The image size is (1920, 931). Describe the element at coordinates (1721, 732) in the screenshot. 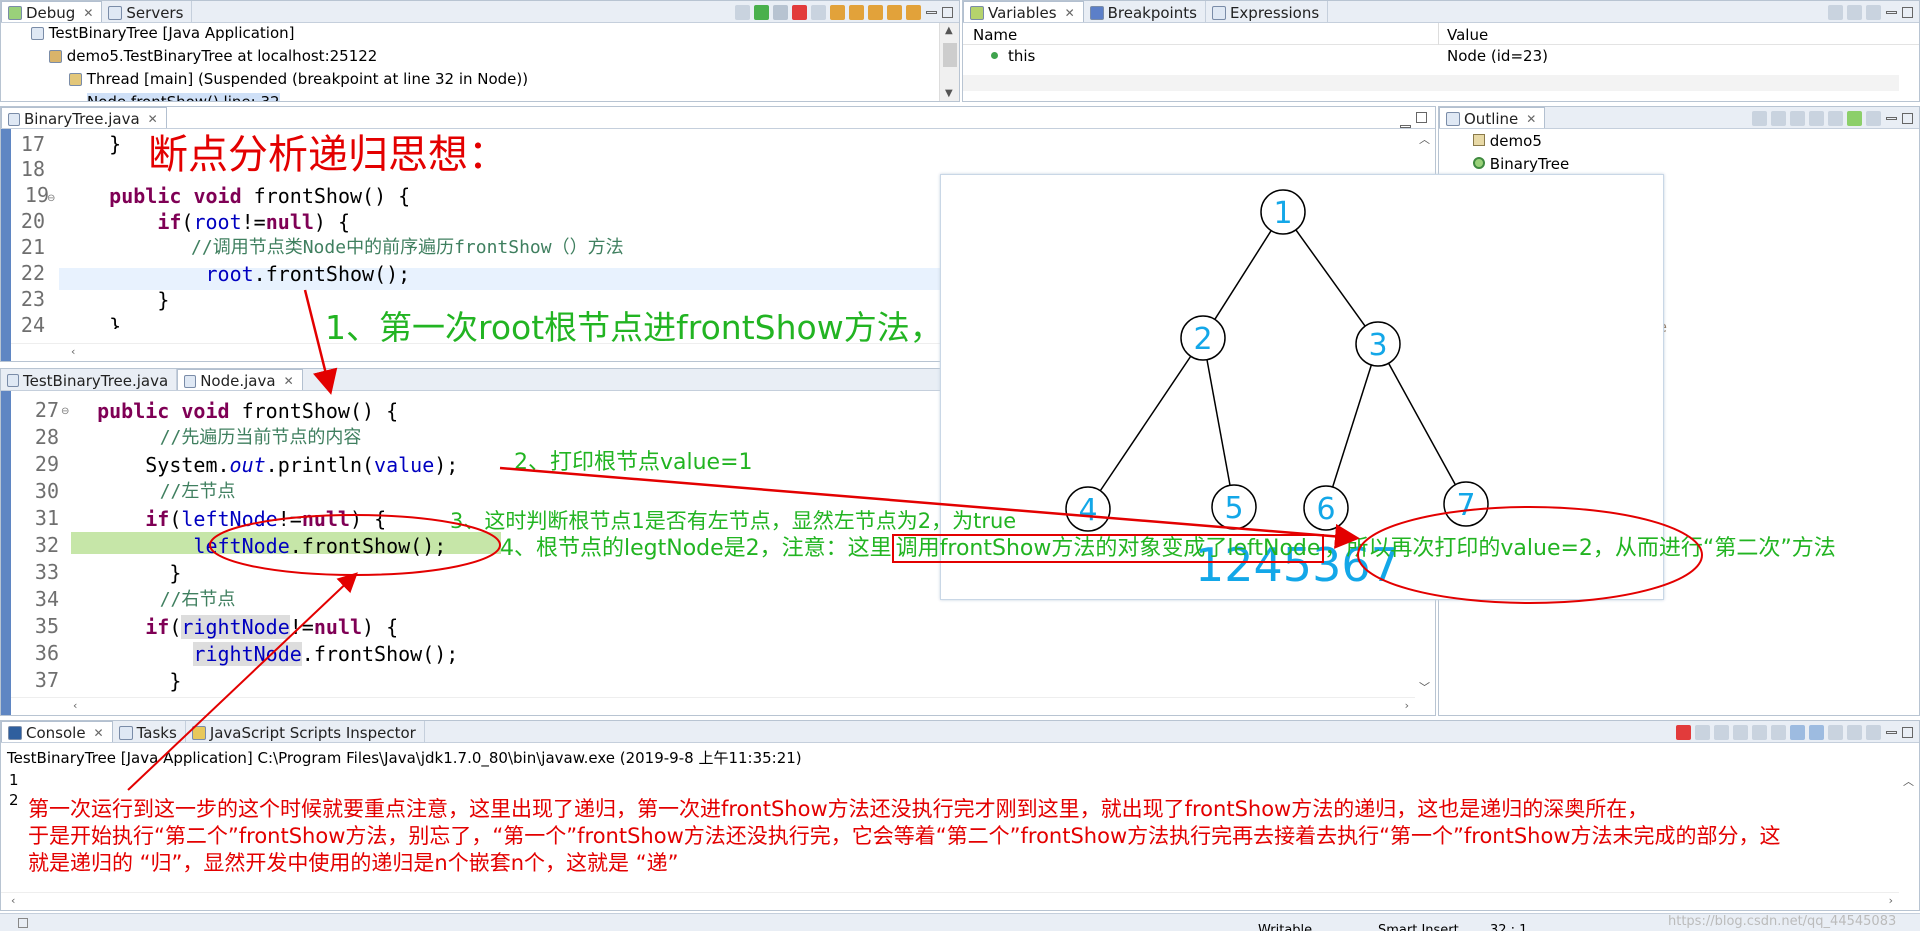

I see `remove-all-icon` at that location.